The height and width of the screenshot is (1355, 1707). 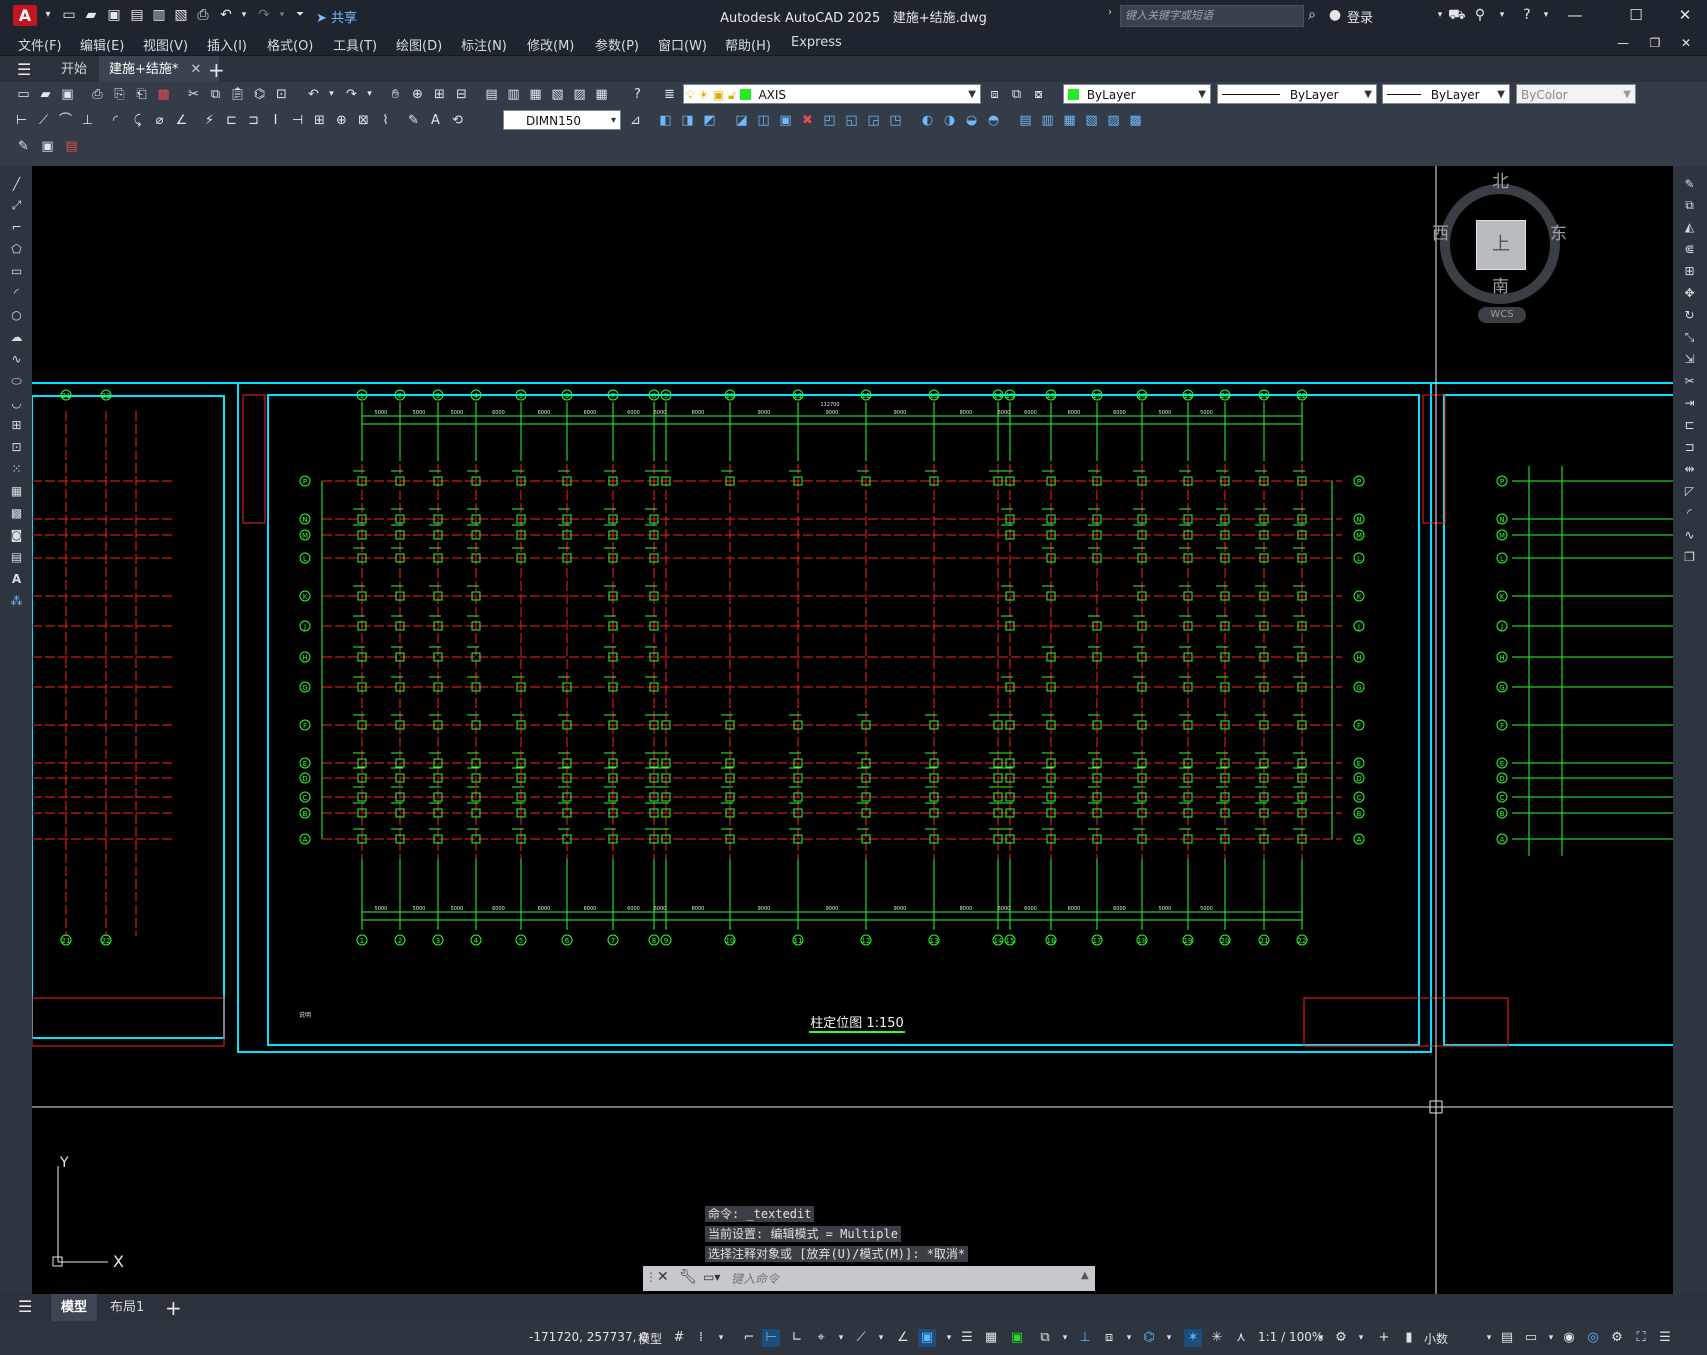 I want to click on snap-dropdown-icon: ▾, so click(x=721, y=1338).